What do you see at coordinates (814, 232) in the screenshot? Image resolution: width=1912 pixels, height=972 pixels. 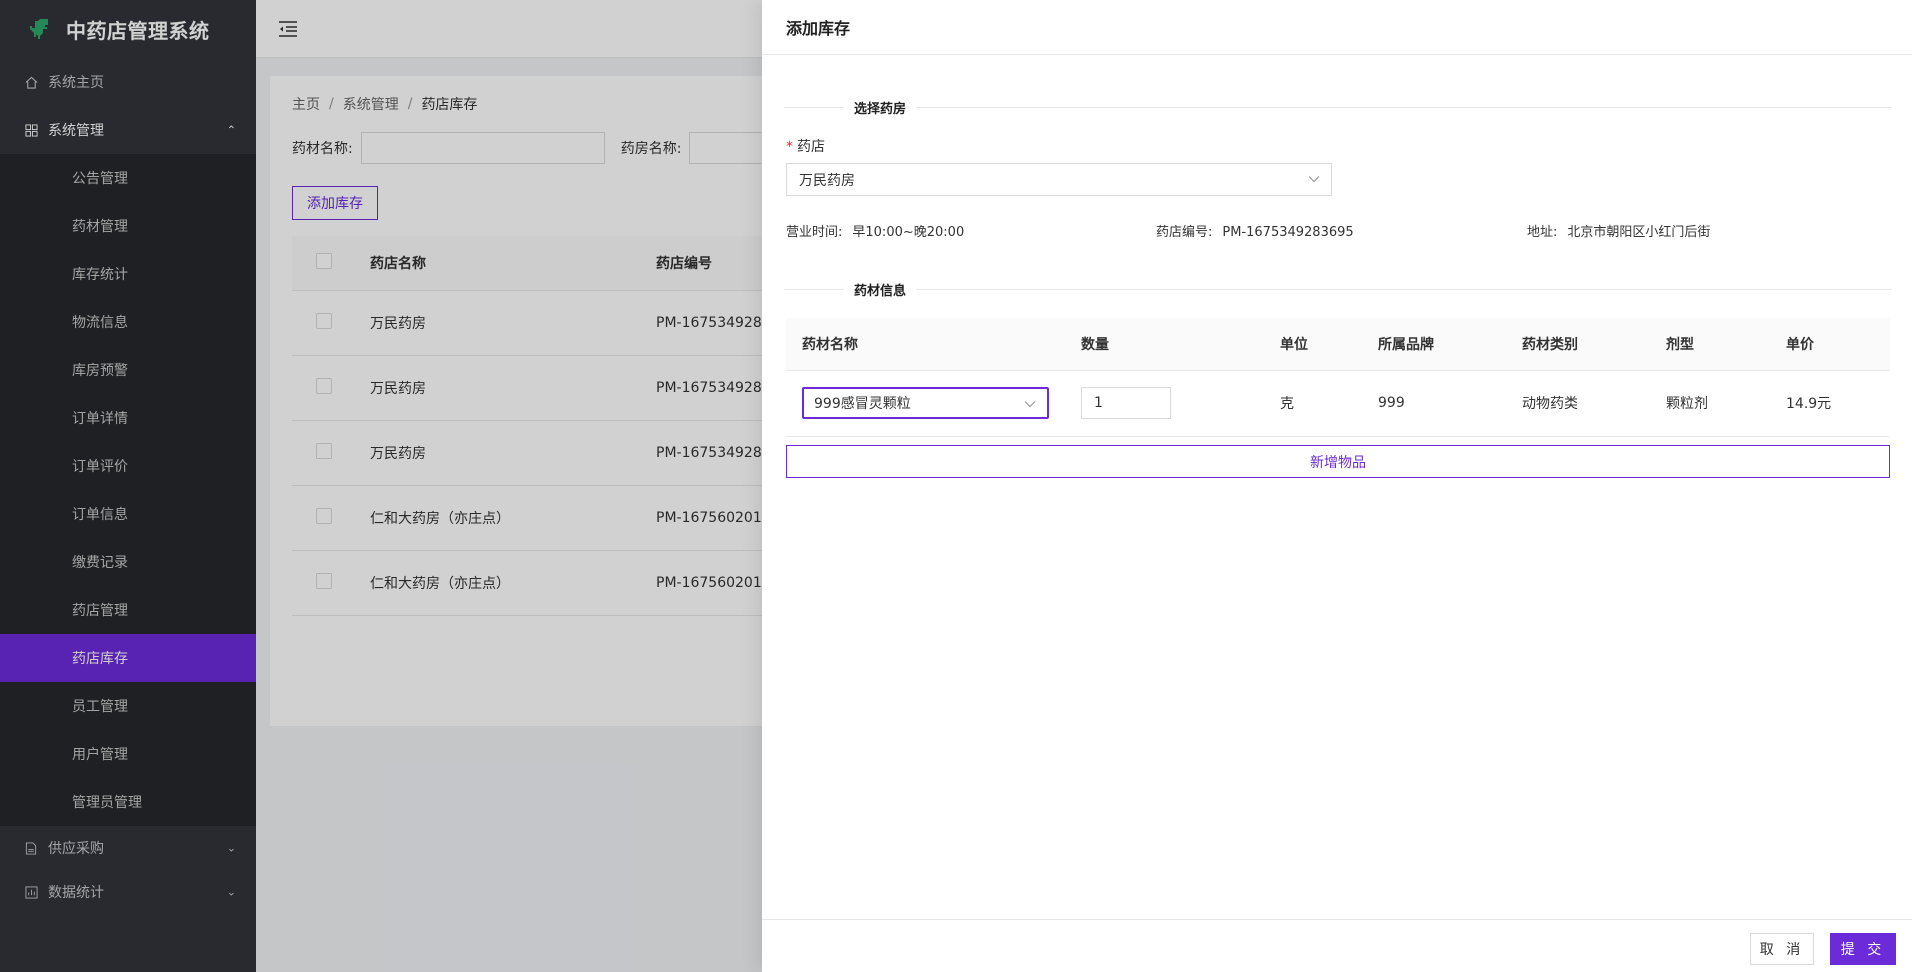 I see `business-hours-key: 营业时间:` at bounding box center [814, 232].